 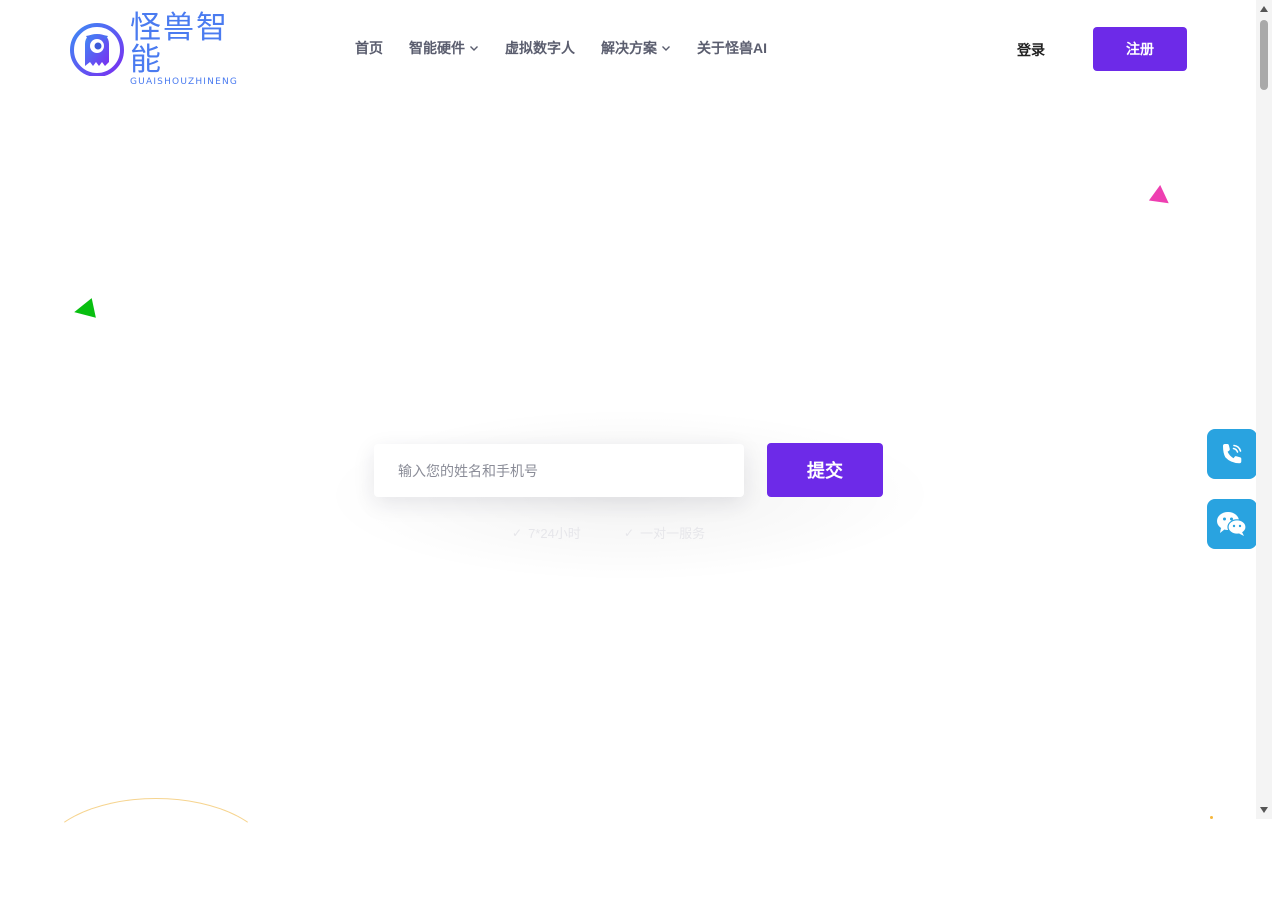 What do you see at coordinates (1264, 409) in the screenshot?
I see `scrollbar` at bounding box center [1264, 409].